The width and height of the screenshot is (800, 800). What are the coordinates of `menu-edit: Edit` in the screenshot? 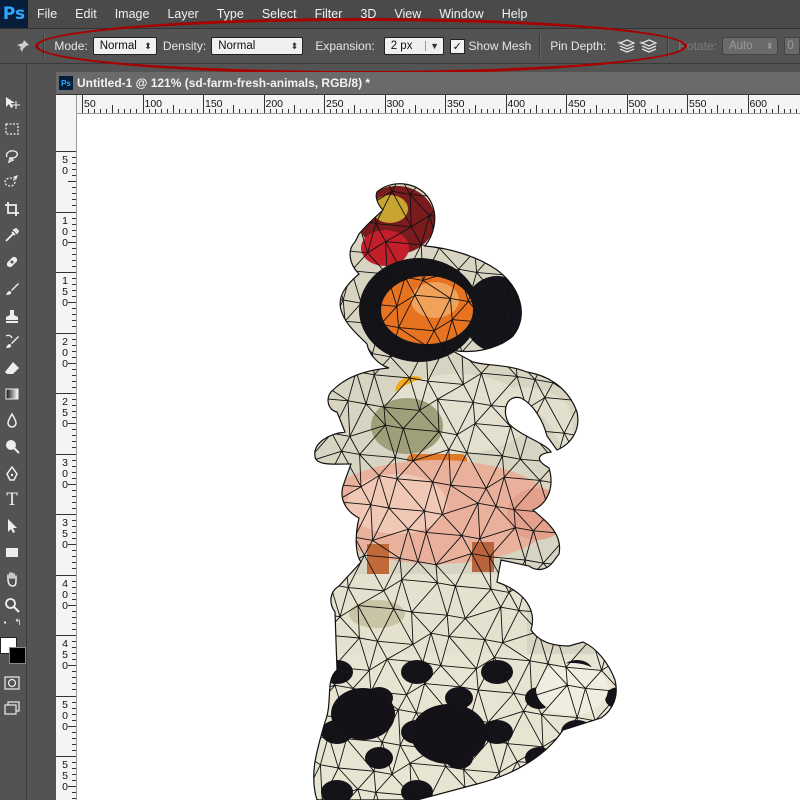 It's located at (86, 14).